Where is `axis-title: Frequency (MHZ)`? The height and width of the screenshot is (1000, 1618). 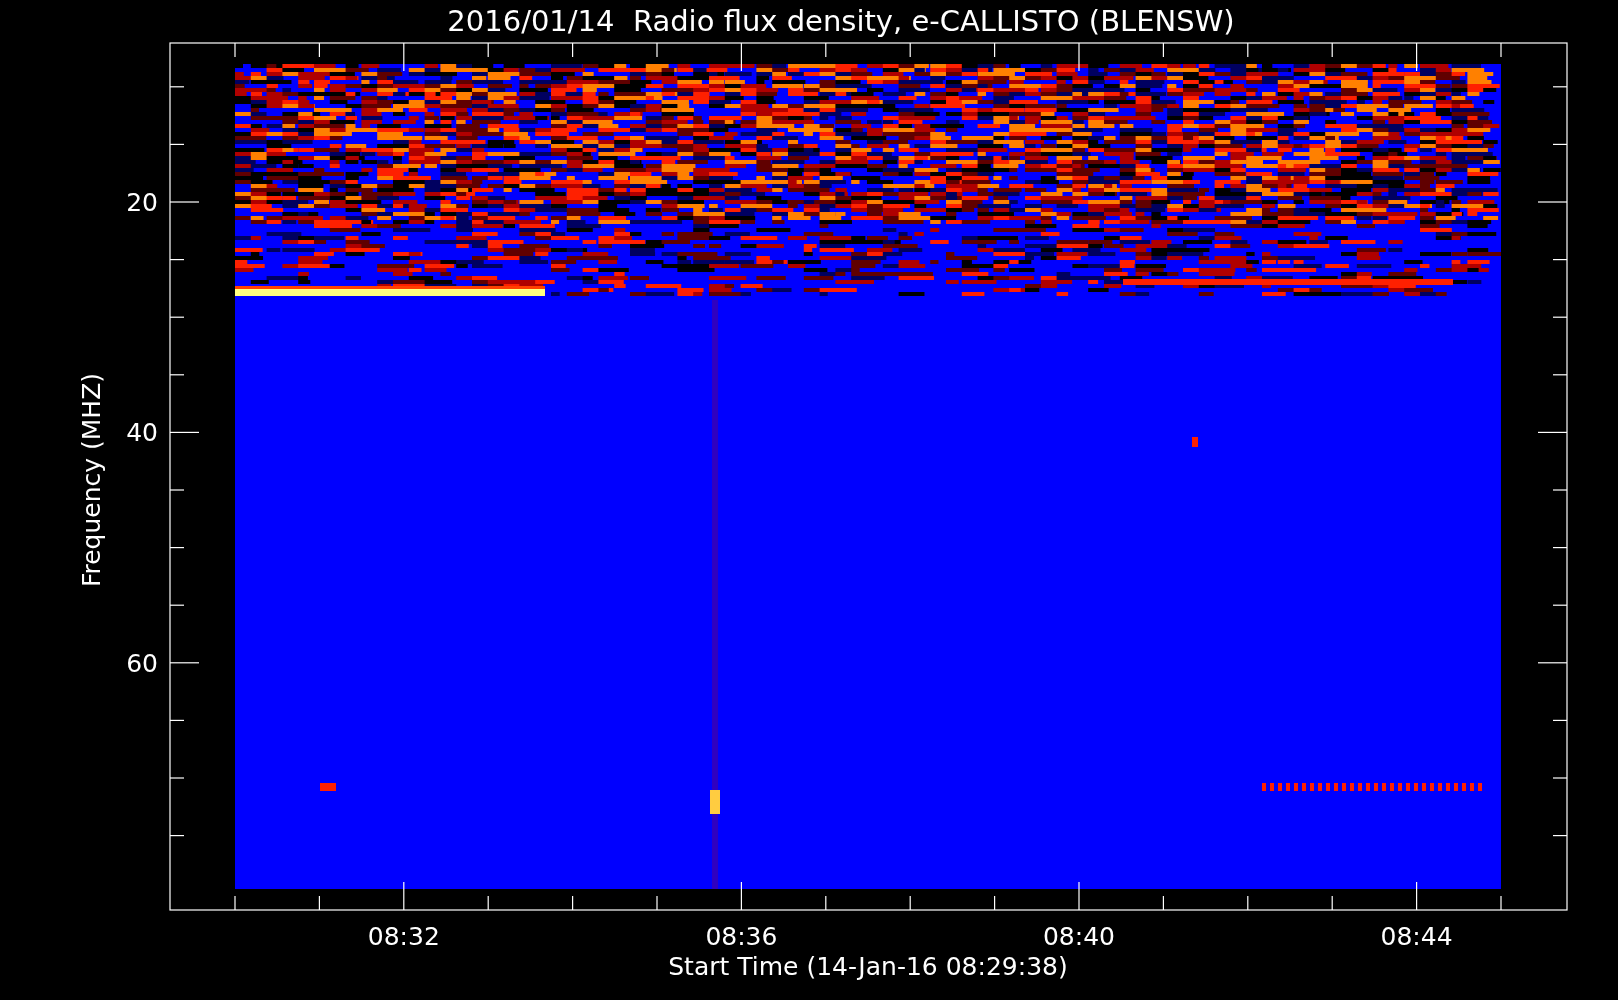 axis-title: Frequency (MHZ) is located at coordinates (91, 480).